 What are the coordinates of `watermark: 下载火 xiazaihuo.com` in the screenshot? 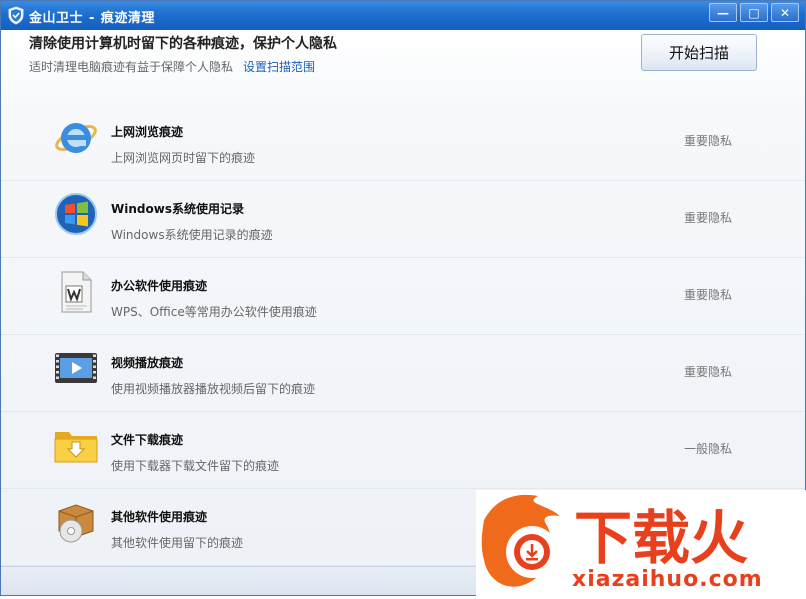 It's located at (641, 543).